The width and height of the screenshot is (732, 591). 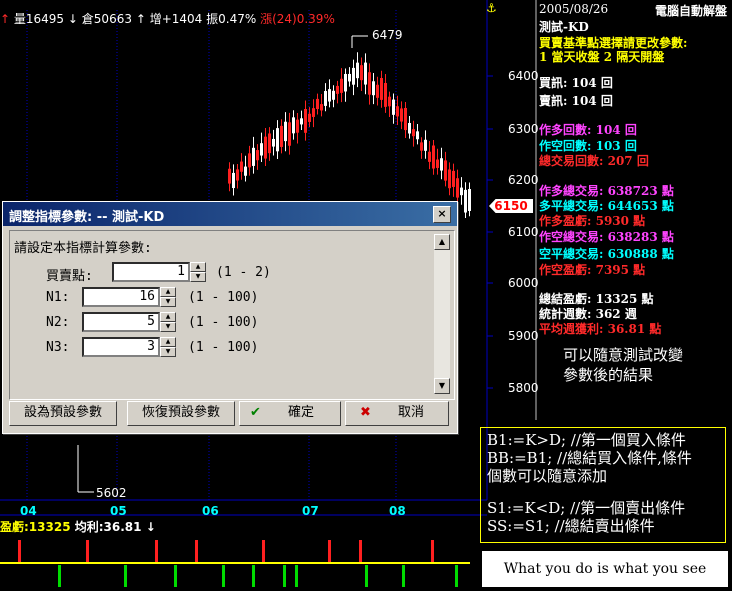 What do you see at coordinates (121, 347) in the screenshot?
I see `n3-input: 3` at bounding box center [121, 347].